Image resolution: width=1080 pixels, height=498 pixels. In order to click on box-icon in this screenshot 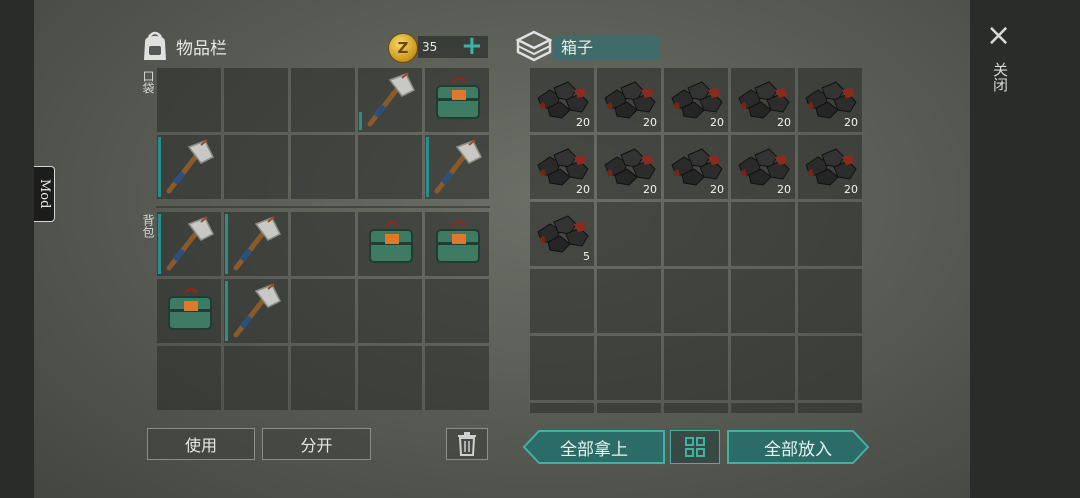, I will do `click(534, 48)`.